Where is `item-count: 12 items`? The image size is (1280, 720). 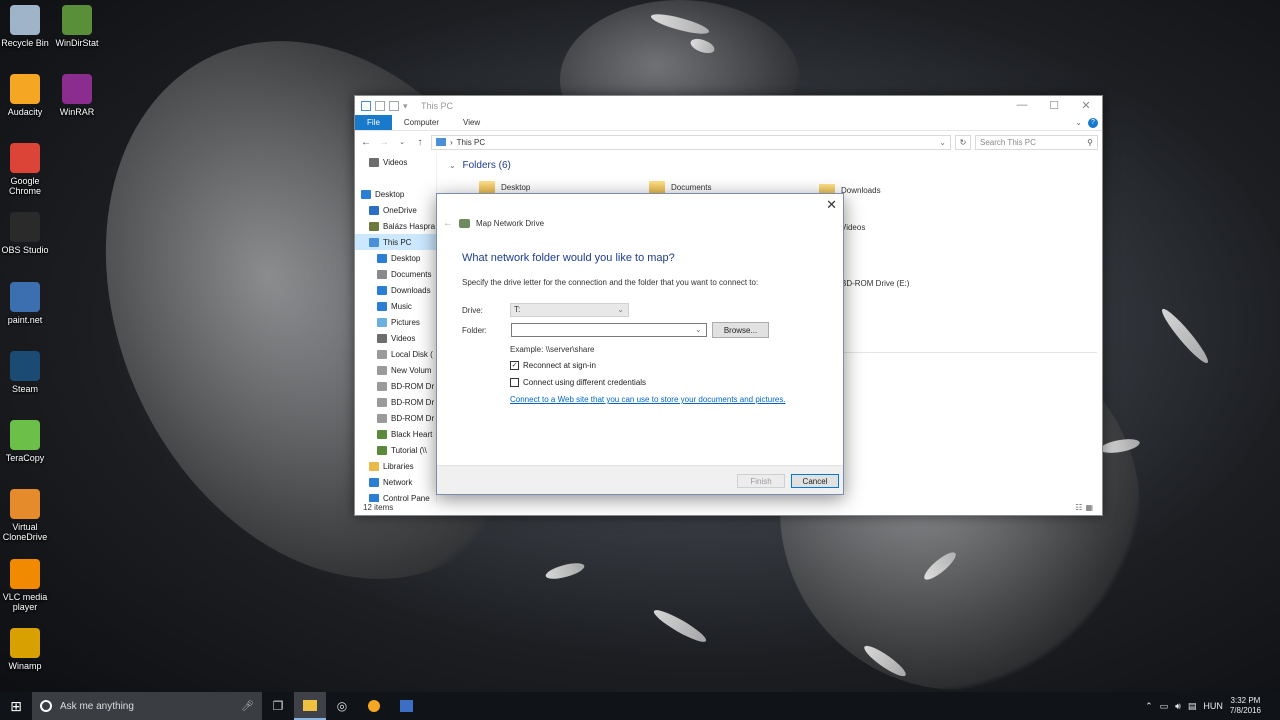 item-count: 12 items is located at coordinates (378, 507).